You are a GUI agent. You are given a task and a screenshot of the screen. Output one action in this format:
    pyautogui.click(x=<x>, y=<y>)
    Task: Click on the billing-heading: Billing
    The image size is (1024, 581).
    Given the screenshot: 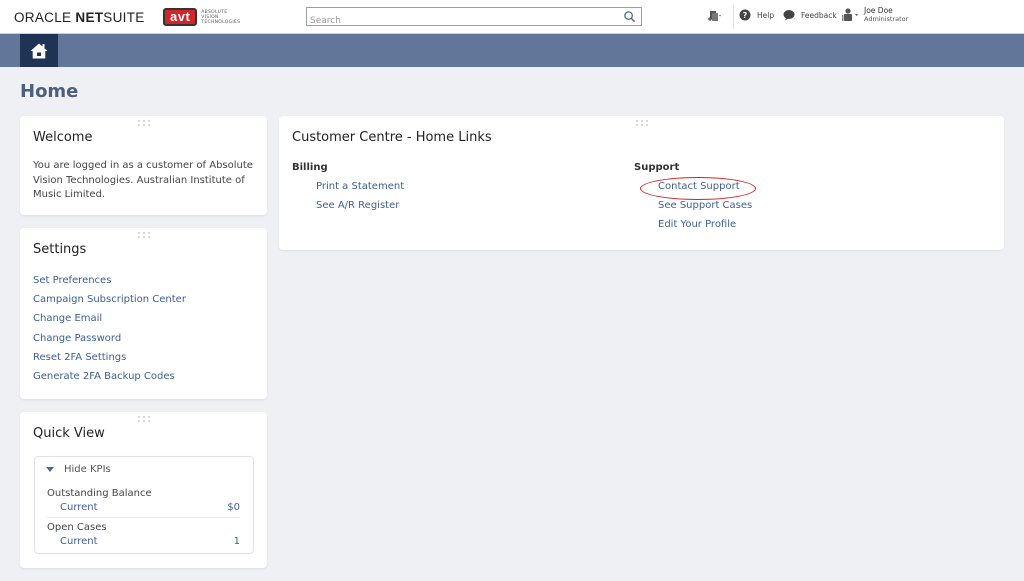 What is the action you would take?
    pyautogui.click(x=310, y=167)
    